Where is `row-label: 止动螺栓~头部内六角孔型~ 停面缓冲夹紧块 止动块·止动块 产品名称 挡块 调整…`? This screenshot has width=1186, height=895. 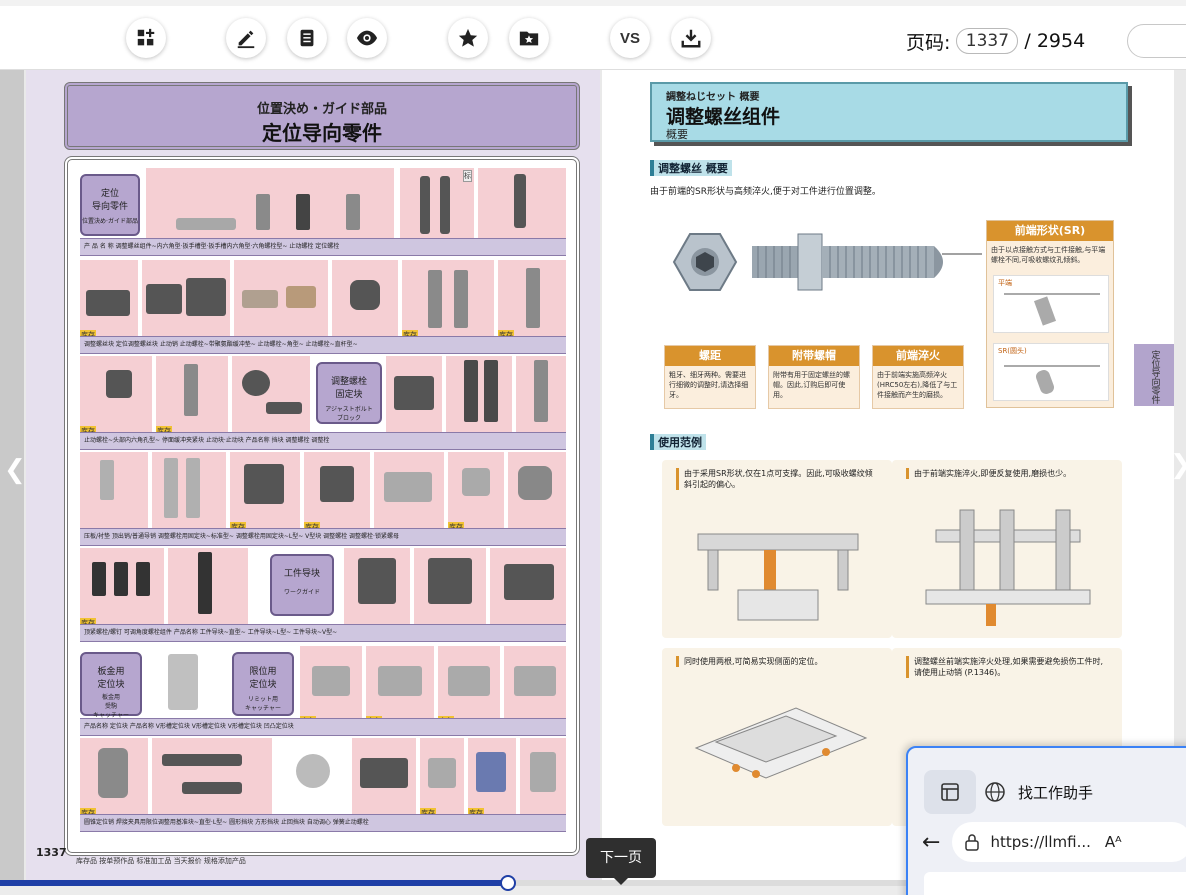
row-label: 止动螺栓~头部内六角孔型~ 停面缓冲夹紧块 止动块·止动块 产品名称 挡块 调整… is located at coordinates (323, 441).